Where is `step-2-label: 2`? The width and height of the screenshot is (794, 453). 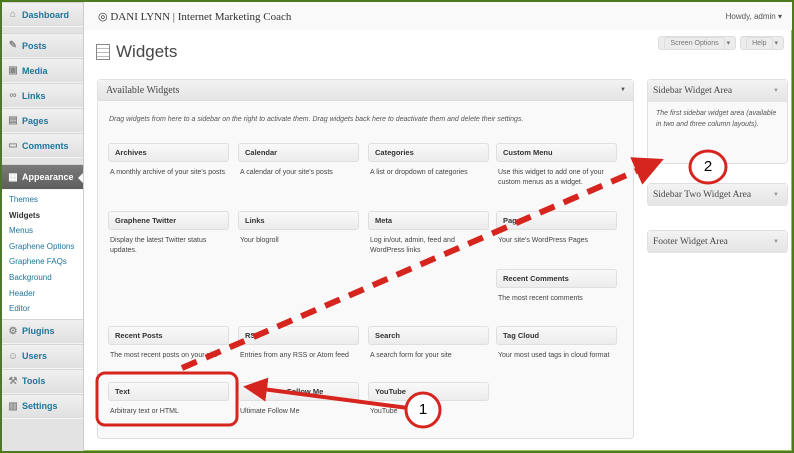 step-2-label: 2 is located at coordinates (708, 166).